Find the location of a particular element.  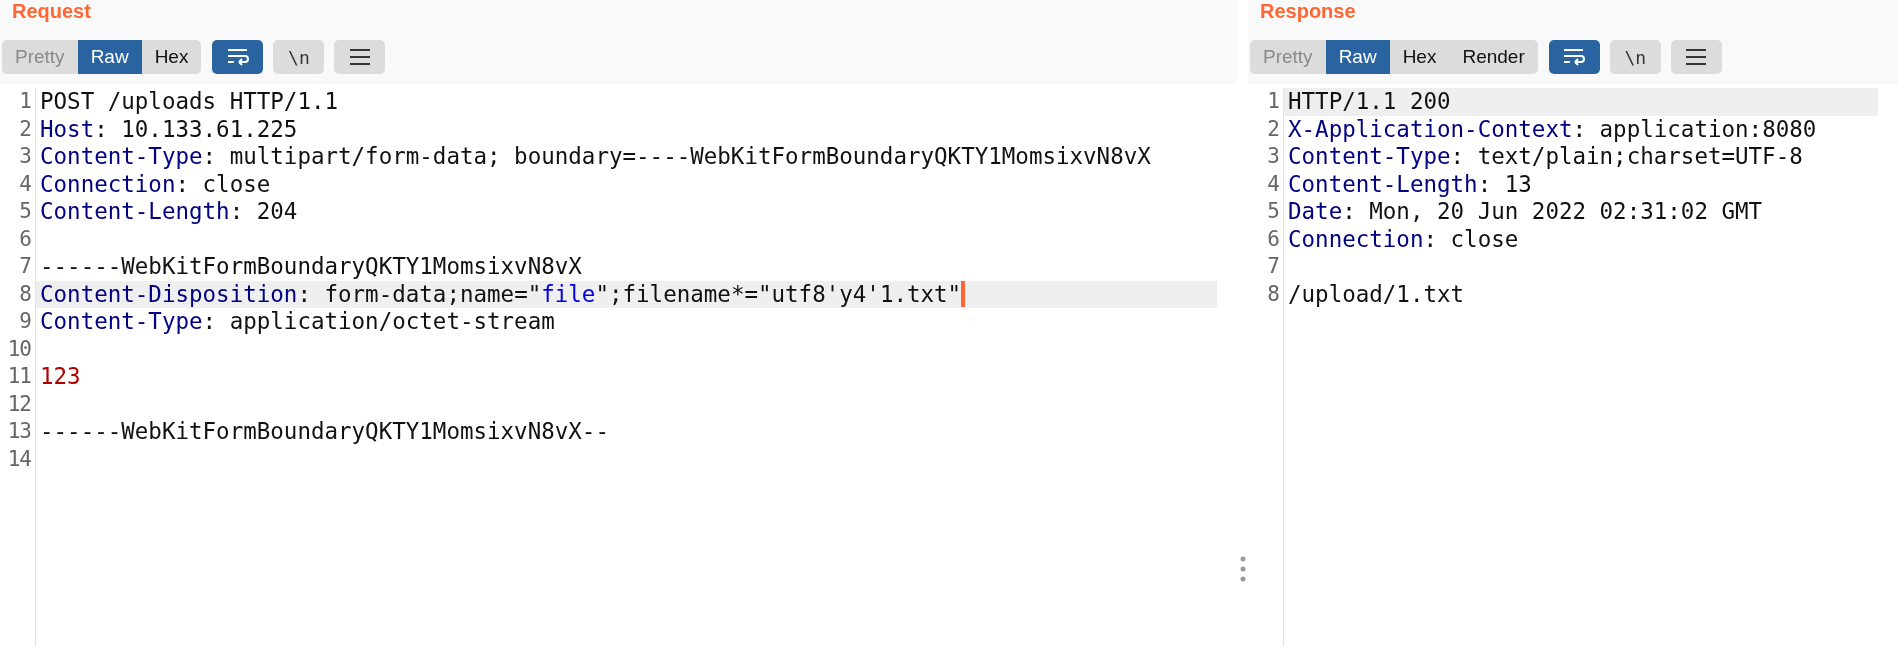

code-text: : Mon, 20 Jun 2022 02:31:02 GMT is located at coordinates (1552, 212).